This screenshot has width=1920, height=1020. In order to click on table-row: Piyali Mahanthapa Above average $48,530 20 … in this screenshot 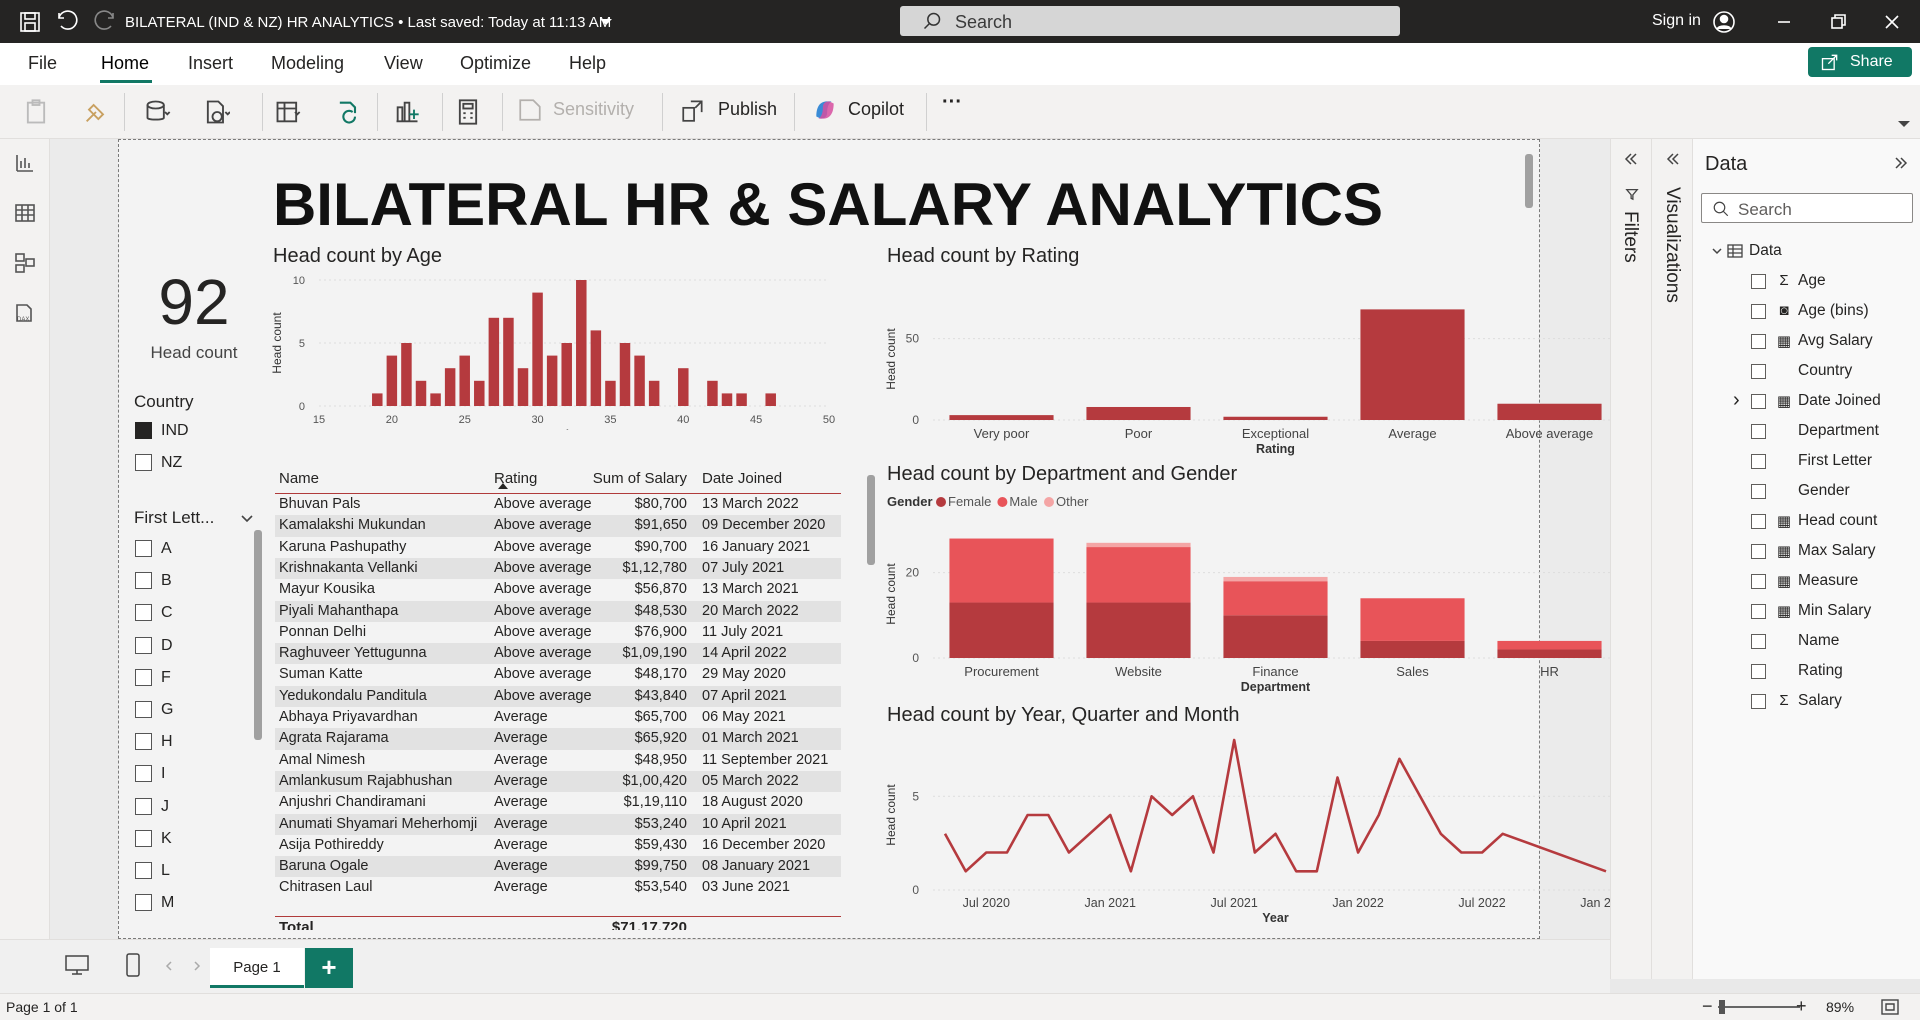, I will do `click(558, 611)`.